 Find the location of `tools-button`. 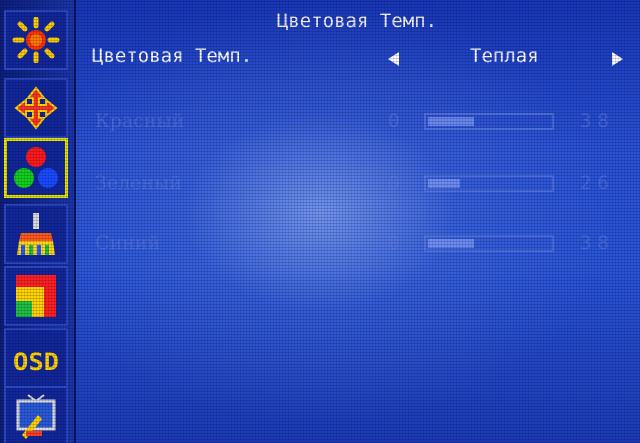

tools-button is located at coordinates (36, 414).